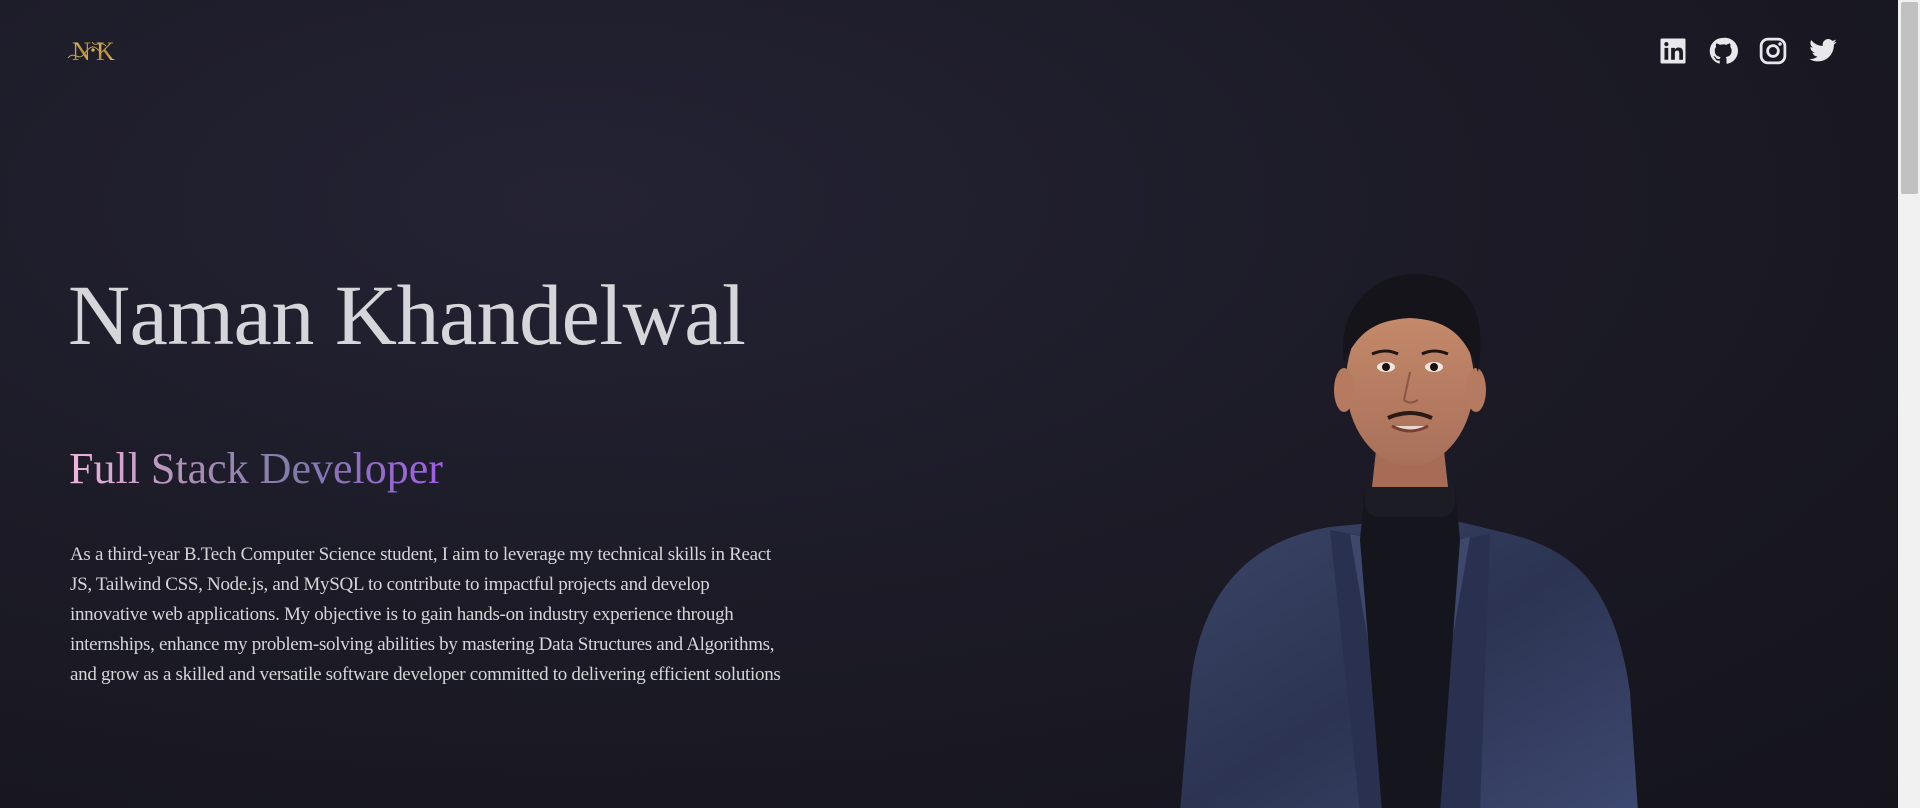 The image size is (1920, 808). What do you see at coordinates (1673, 51) in the screenshot?
I see `linkedin-icon` at bounding box center [1673, 51].